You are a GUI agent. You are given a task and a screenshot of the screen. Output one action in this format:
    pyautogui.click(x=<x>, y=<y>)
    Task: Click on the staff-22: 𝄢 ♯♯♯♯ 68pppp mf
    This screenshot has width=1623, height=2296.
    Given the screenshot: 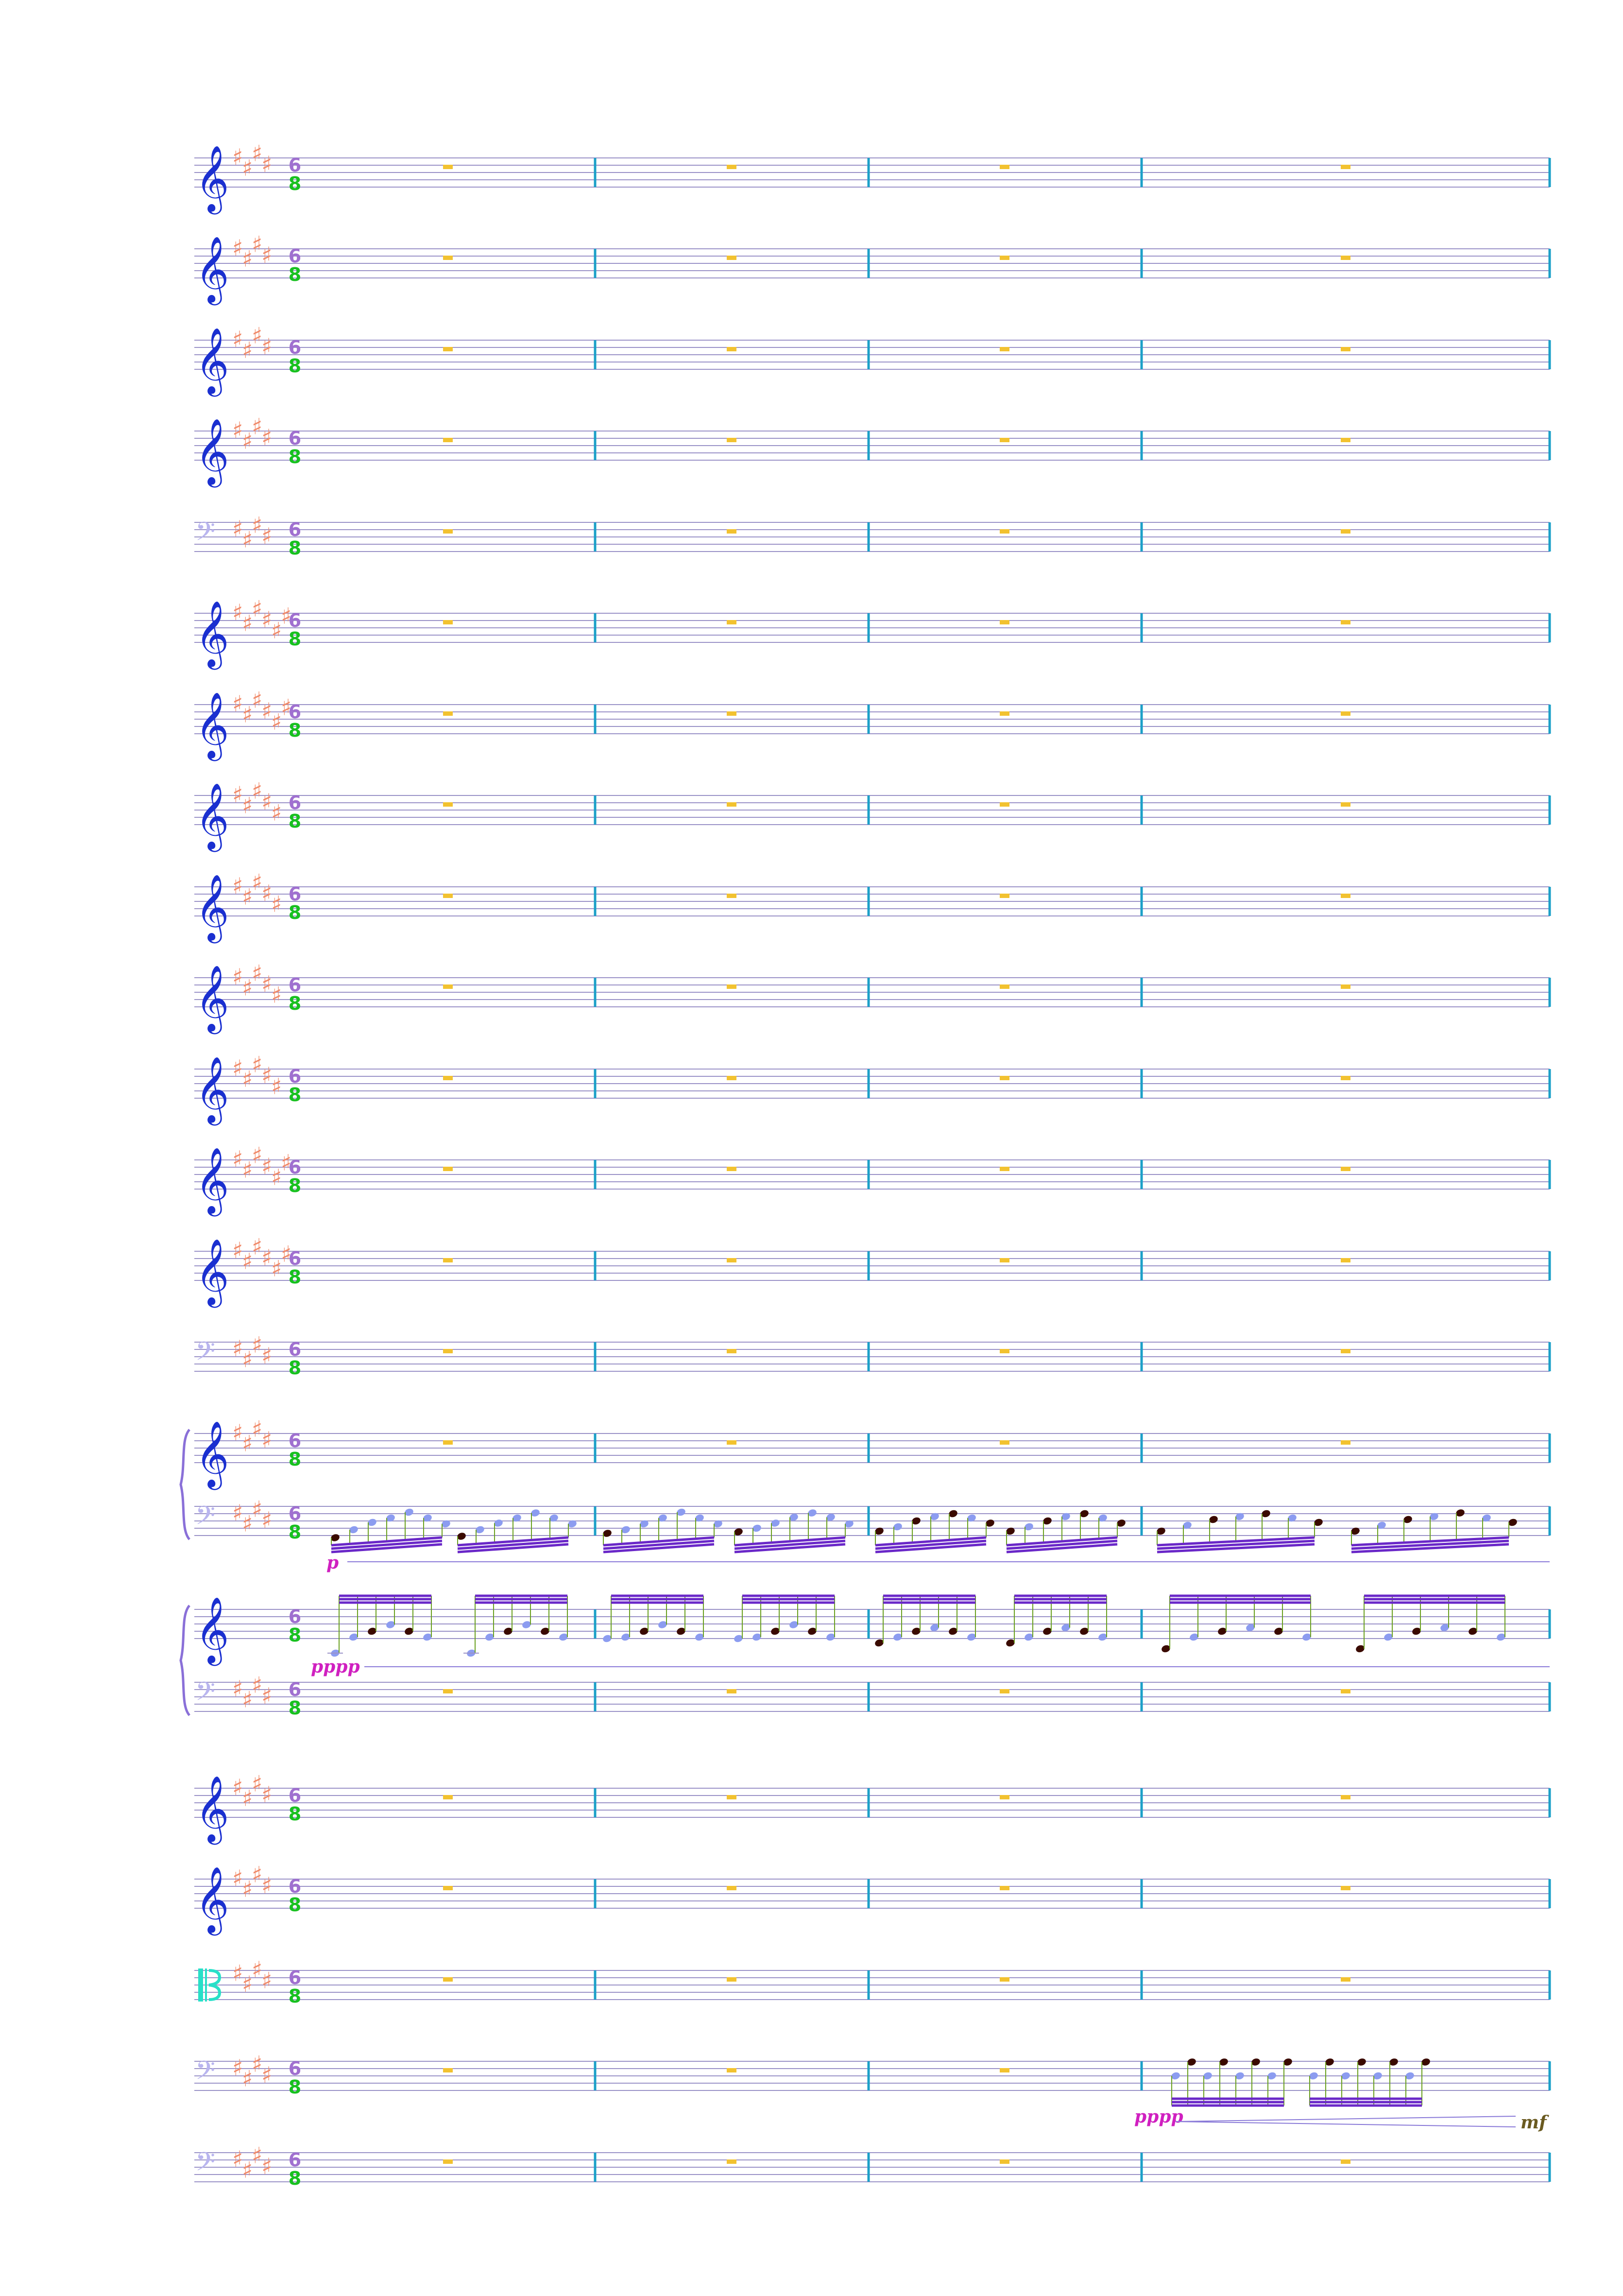 What is the action you would take?
    pyautogui.click(x=872, y=2092)
    